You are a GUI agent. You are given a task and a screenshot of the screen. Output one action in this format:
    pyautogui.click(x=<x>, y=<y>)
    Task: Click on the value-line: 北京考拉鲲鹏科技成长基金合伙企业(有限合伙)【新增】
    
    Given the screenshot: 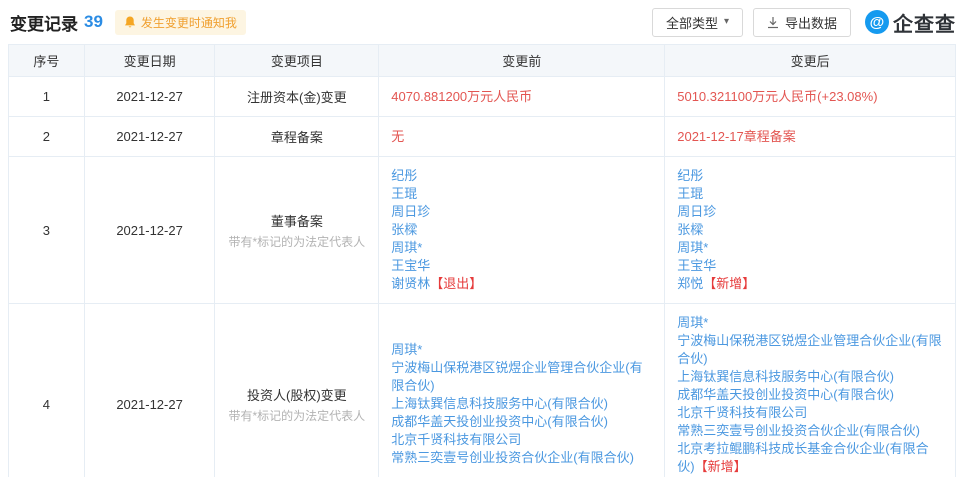 What is the action you would take?
    pyautogui.click(x=810, y=458)
    